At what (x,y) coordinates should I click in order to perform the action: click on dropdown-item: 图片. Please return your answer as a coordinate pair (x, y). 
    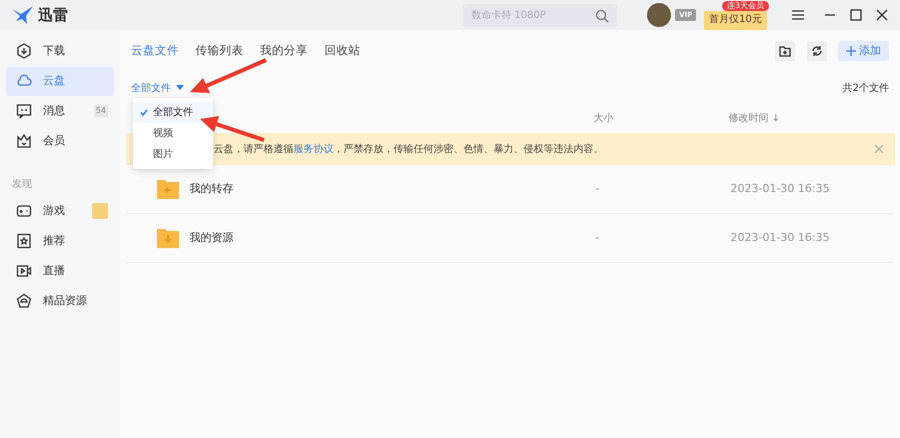
    Looking at the image, I should click on (173, 154).